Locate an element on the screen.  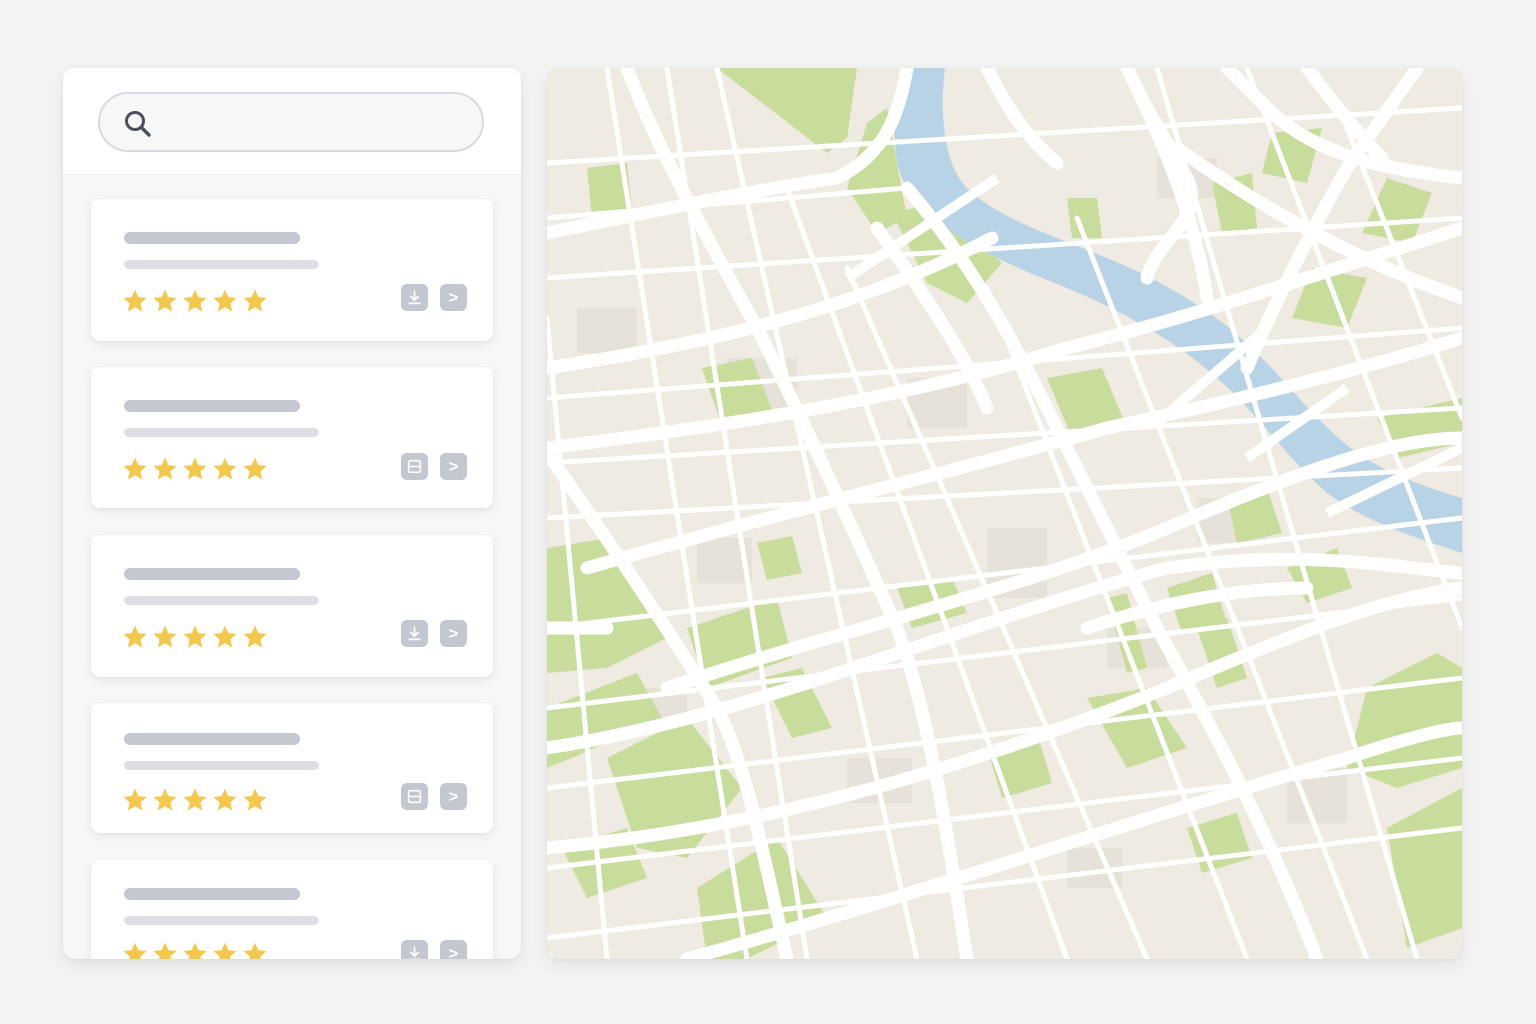
search-icon is located at coordinates (138, 124).